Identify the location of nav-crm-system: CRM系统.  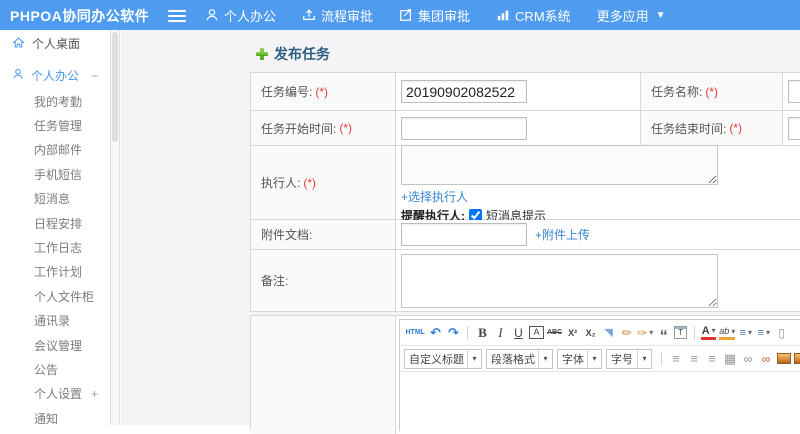
(533, 15).